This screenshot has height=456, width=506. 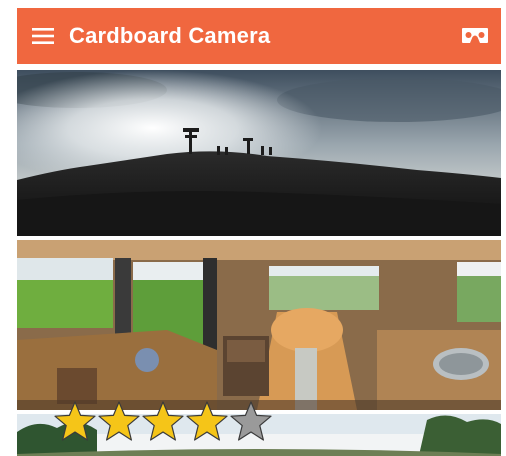 I want to click on menu-button, so click(x=43, y=36).